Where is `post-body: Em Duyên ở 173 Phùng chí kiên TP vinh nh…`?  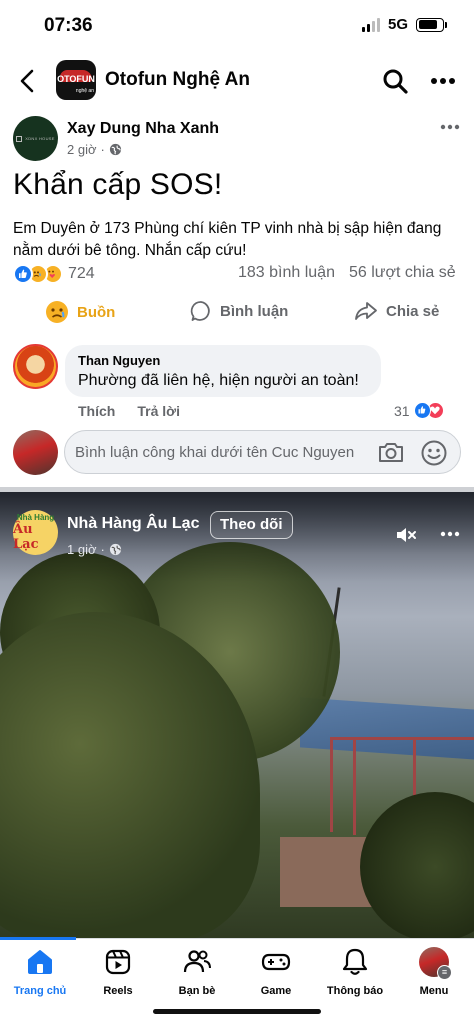 post-body: Em Duyên ở 173 Phùng chí kiên TP vinh nh… is located at coordinates (227, 239).